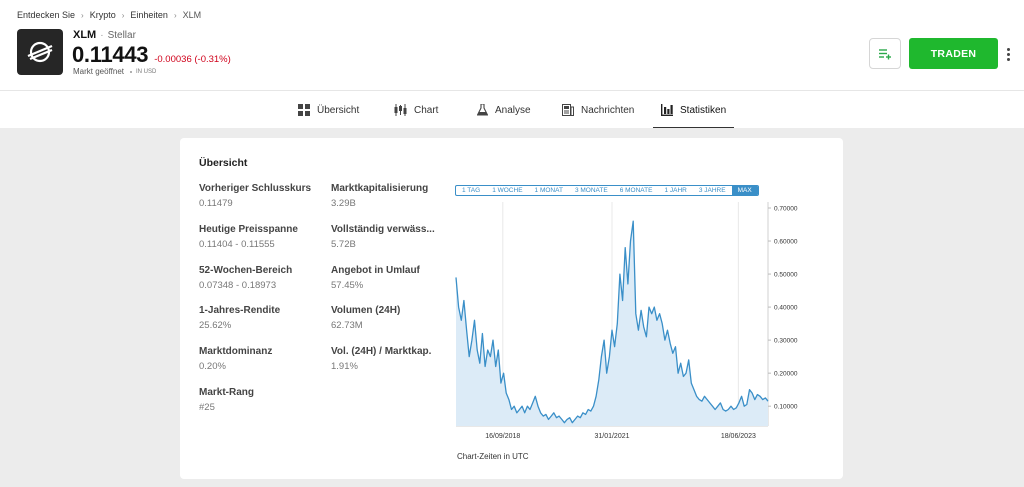 This screenshot has height=487, width=1024. What do you see at coordinates (236, 351) in the screenshot?
I see `stat-label: Marktdominanz` at bounding box center [236, 351].